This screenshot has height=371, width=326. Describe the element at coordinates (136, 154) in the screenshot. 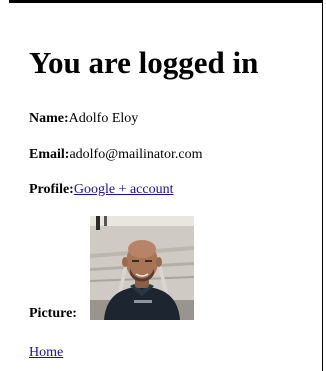

I see `email-value: adolfo@mailinator.com` at that location.